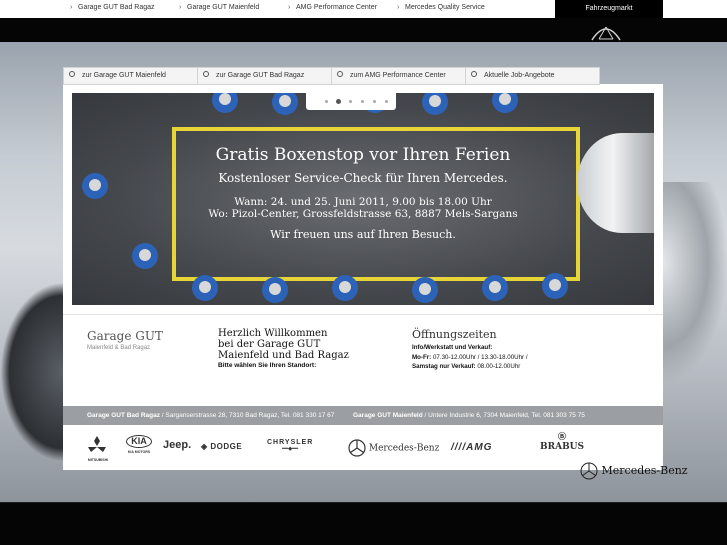  What do you see at coordinates (290, 449) in the screenshot?
I see `wings-icon: ━━◆━━` at bounding box center [290, 449].